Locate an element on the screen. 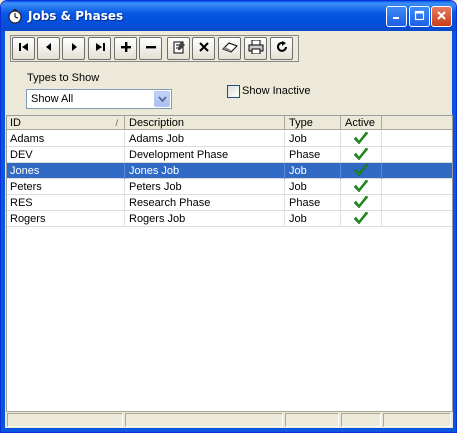 This screenshot has width=457, height=433. table-row: DEV Development Phase Phase is located at coordinates (229, 155).